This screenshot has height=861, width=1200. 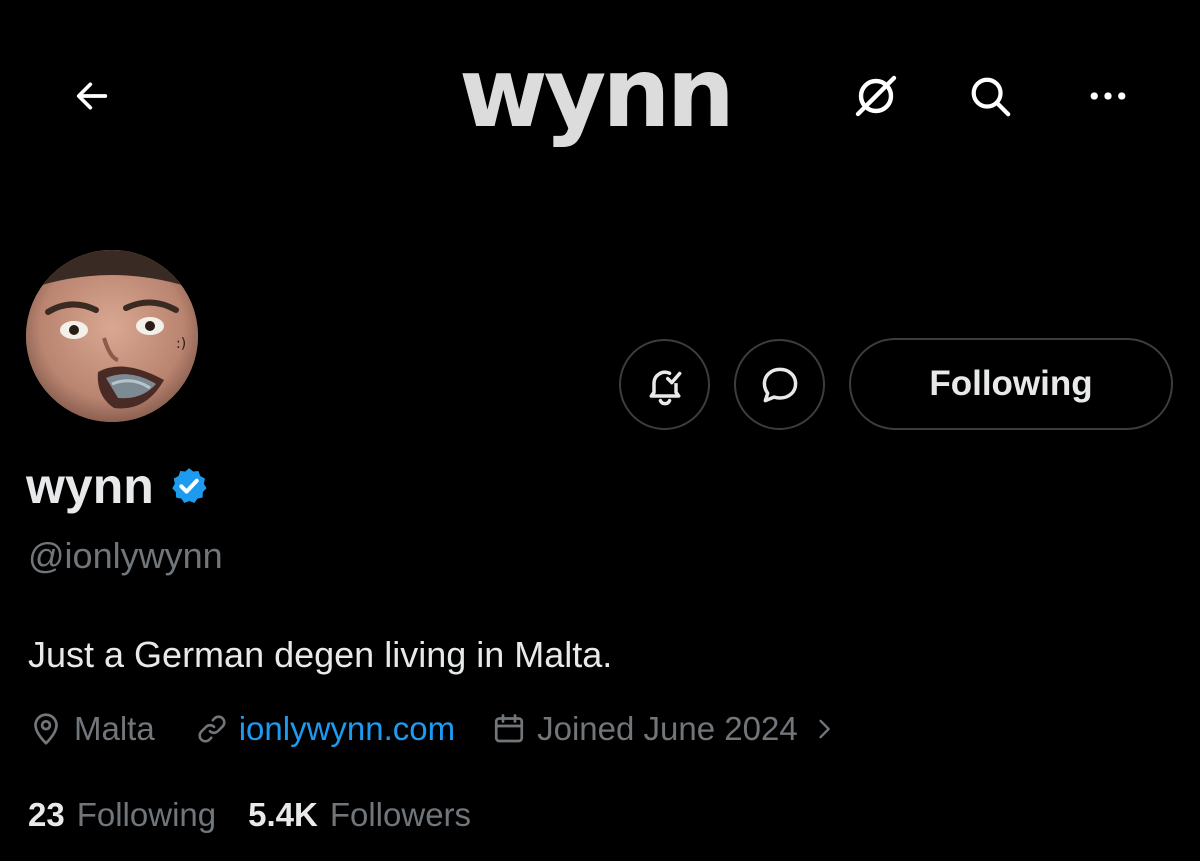 What do you see at coordinates (90, 486) in the screenshot?
I see `display-name: wynn` at bounding box center [90, 486].